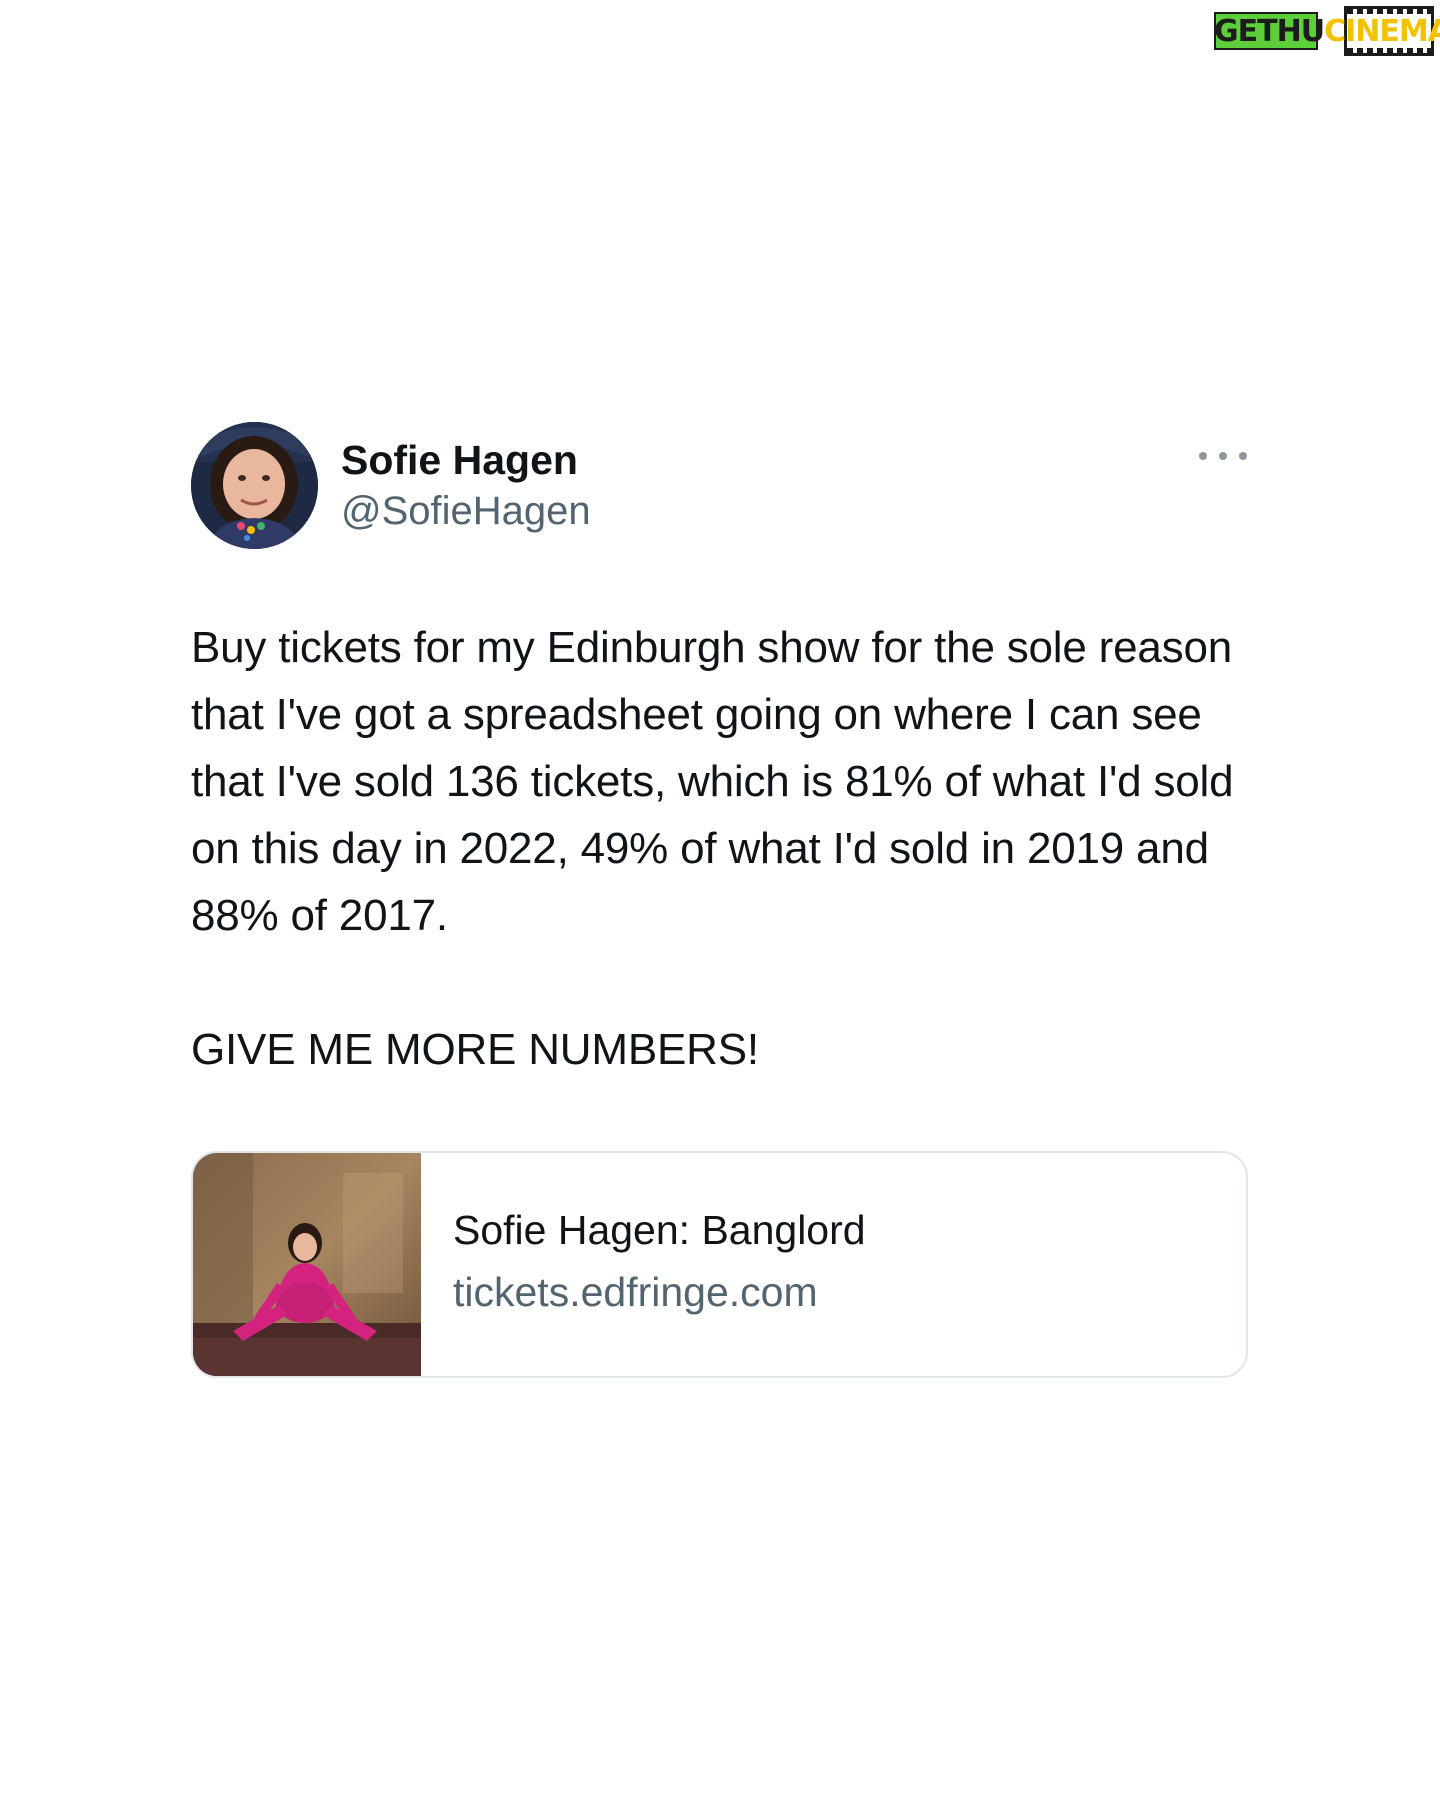 This screenshot has height=1799, width=1440. What do you see at coordinates (1382, 31) in the screenshot?
I see `watermark-text-b: CINEMA` at bounding box center [1382, 31].